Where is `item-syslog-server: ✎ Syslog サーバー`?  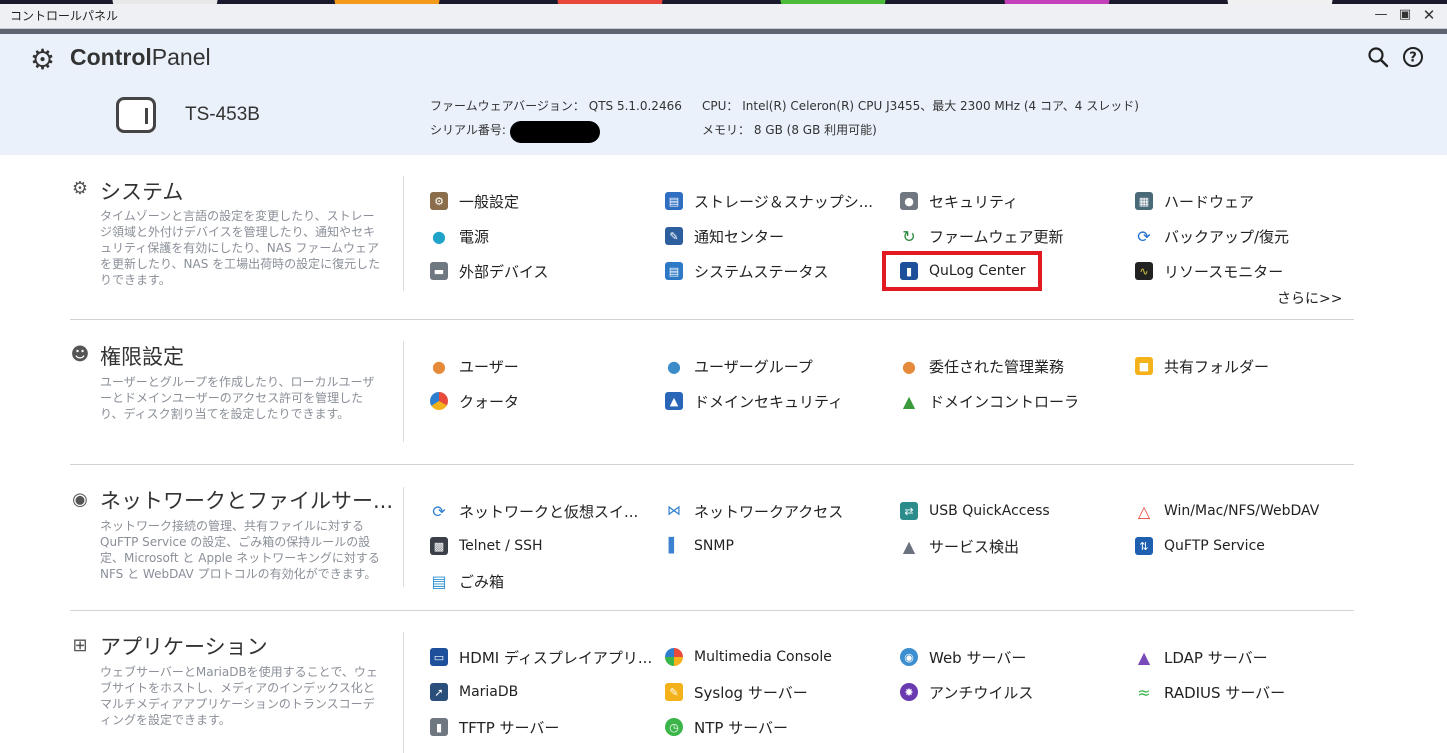 item-syslog-server: ✎ Syslog サーバー is located at coordinates (736, 692).